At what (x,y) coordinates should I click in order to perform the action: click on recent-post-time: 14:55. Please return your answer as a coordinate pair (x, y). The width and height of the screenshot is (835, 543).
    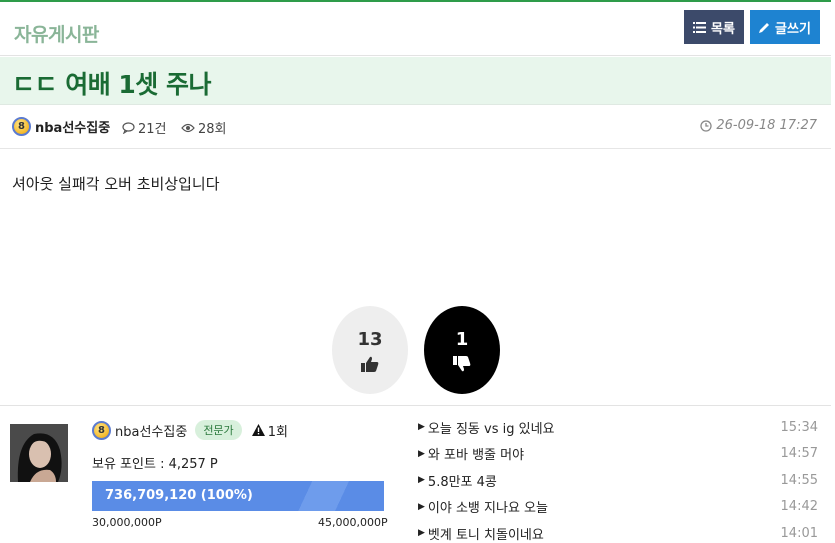
    Looking at the image, I should click on (799, 480).